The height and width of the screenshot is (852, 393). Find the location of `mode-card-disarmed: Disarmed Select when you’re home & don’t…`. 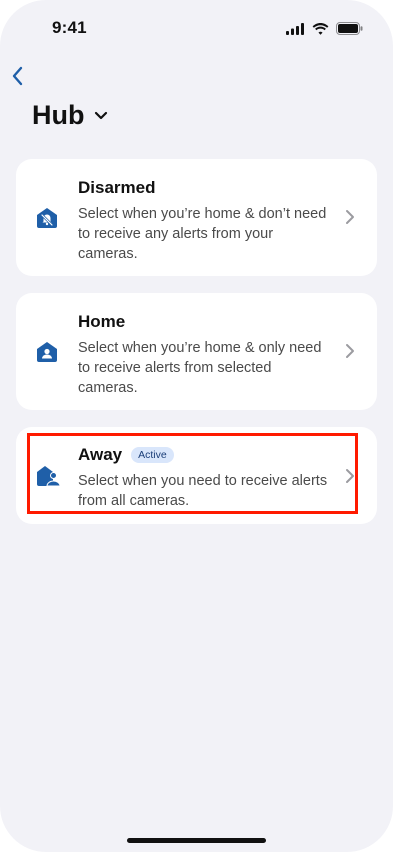

mode-card-disarmed: Disarmed Select when you’re home & don’t… is located at coordinates (196, 217).